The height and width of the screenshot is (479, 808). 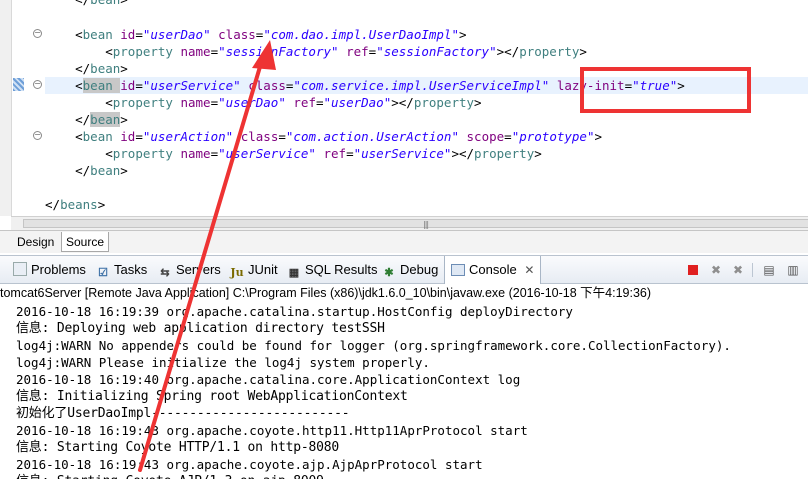 What do you see at coordinates (693, 270) in the screenshot?
I see `terminate-icon` at bounding box center [693, 270].